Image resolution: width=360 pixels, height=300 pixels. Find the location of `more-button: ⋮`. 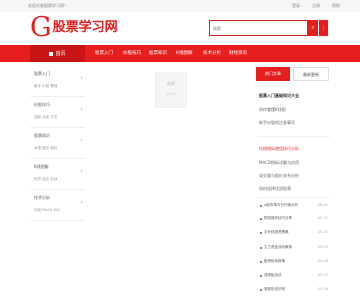

more-button: ⋮ is located at coordinates (323, 28).